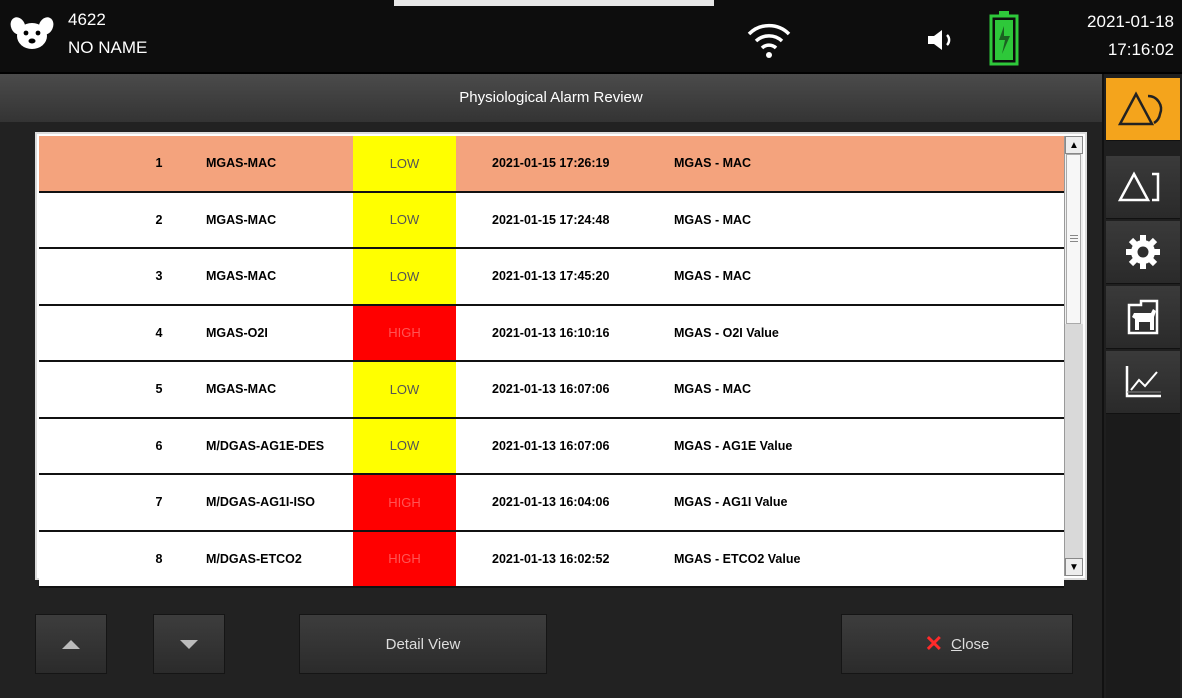 The width and height of the screenshot is (1182, 698). What do you see at coordinates (939, 40) in the screenshot?
I see `speaker-icon` at bounding box center [939, 40].